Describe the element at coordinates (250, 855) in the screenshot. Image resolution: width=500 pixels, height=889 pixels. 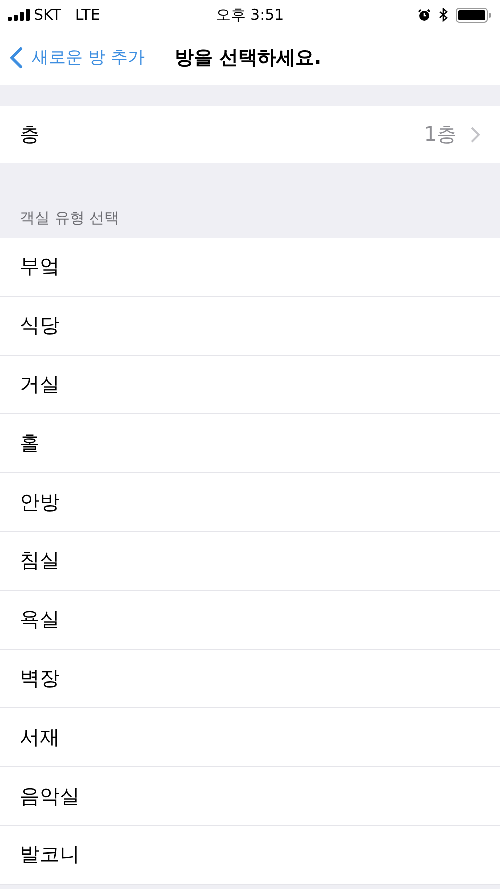
I see `room-type-item: 발코니` at that location.